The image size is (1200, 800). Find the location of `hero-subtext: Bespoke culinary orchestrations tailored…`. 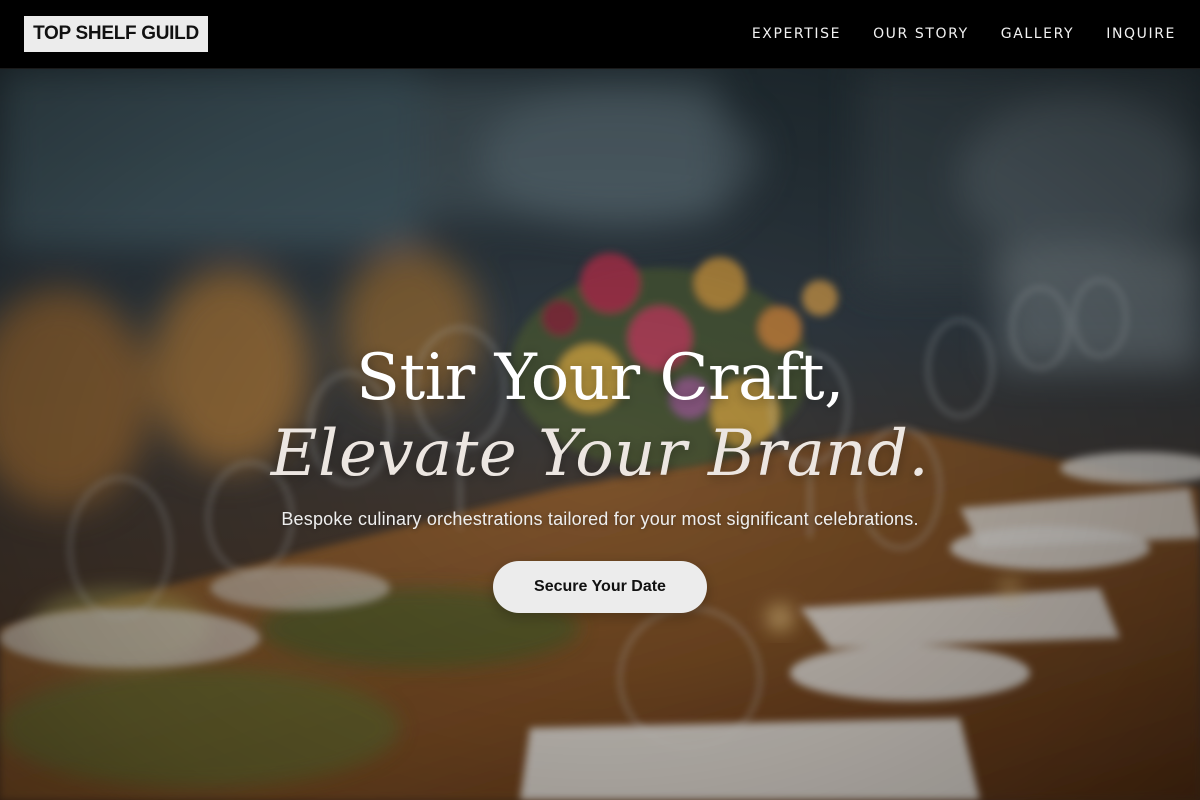

hero-subtext: Bespoke culinary orchestrations tailored… is located at coordinates (600, 519).